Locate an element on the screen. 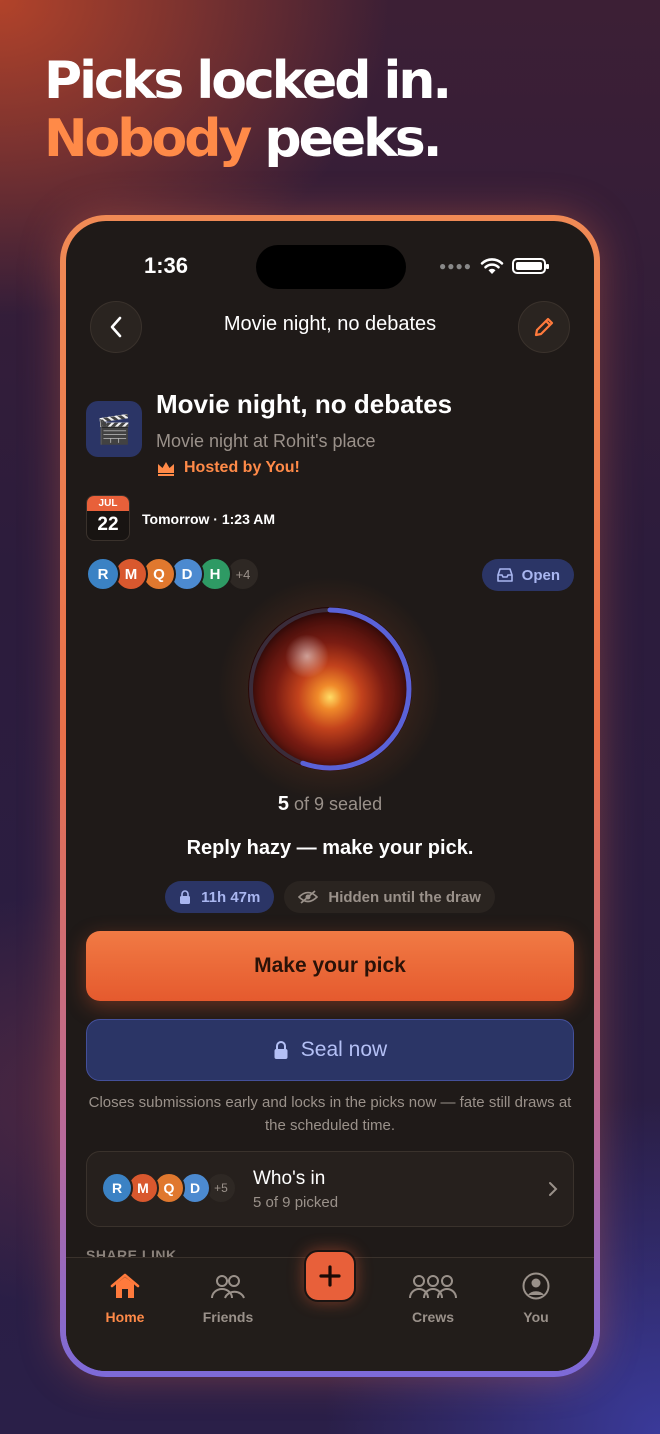 This screenshot has height=1434, width=660. event-title: Movie night, no debates is located at coordinates (304, 404).